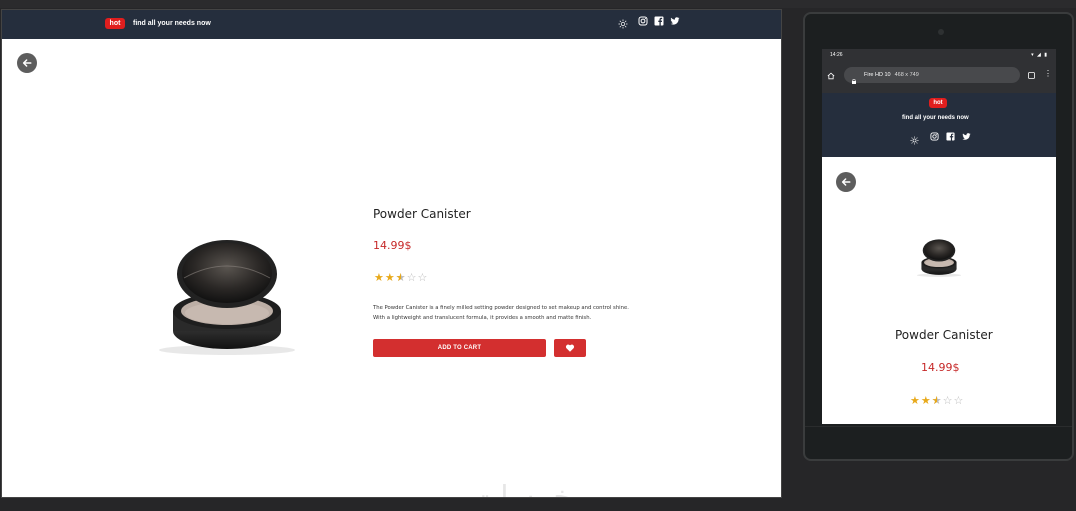  I want to click on tab-switcher-icon, so click(1031, 75).